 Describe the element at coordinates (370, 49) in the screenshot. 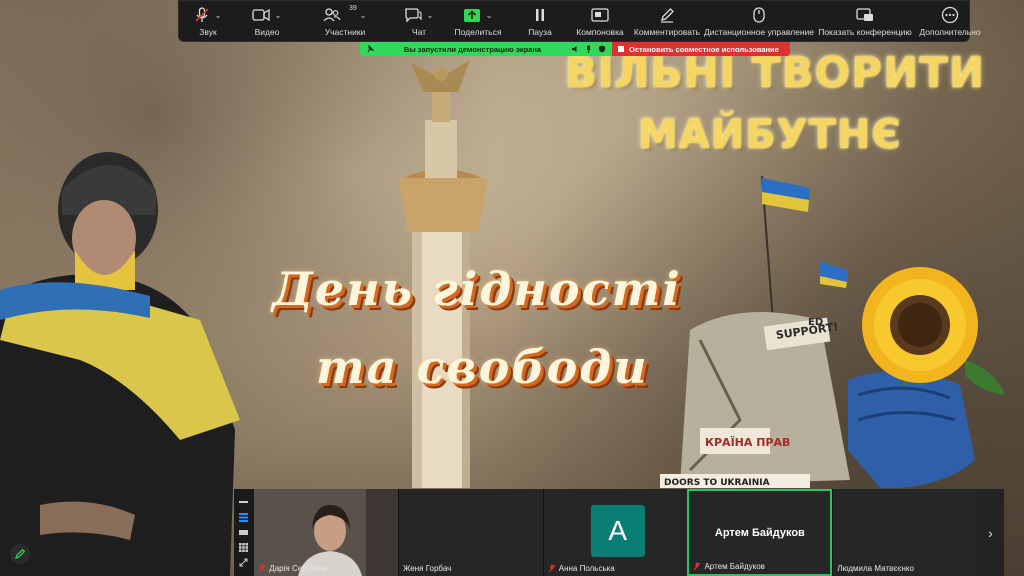

I see `pin-icon` at that location.